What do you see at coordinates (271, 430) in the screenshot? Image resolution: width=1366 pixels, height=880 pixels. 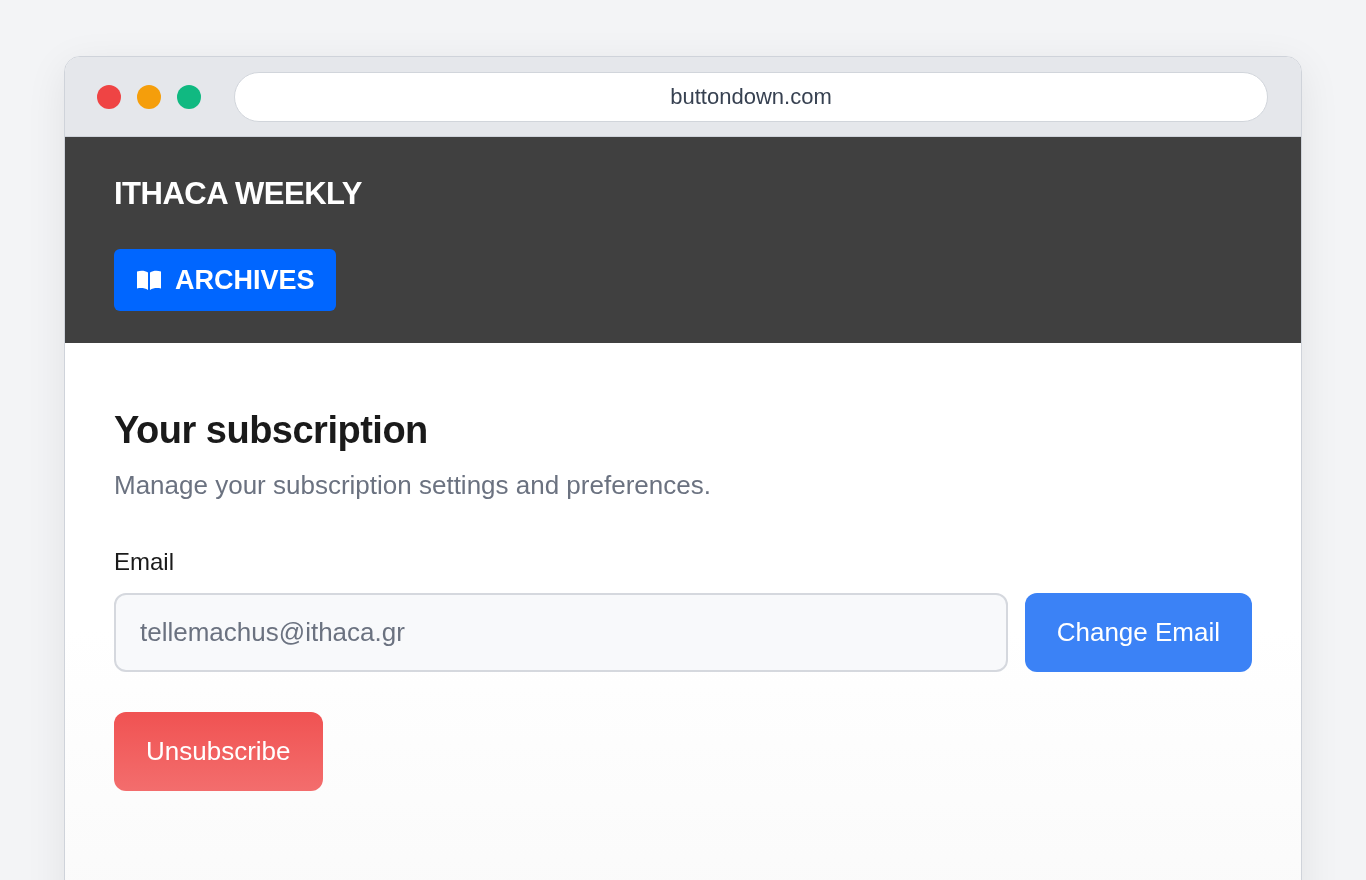 I see `section-title: Your subscription` at bounding box center [271, 430].